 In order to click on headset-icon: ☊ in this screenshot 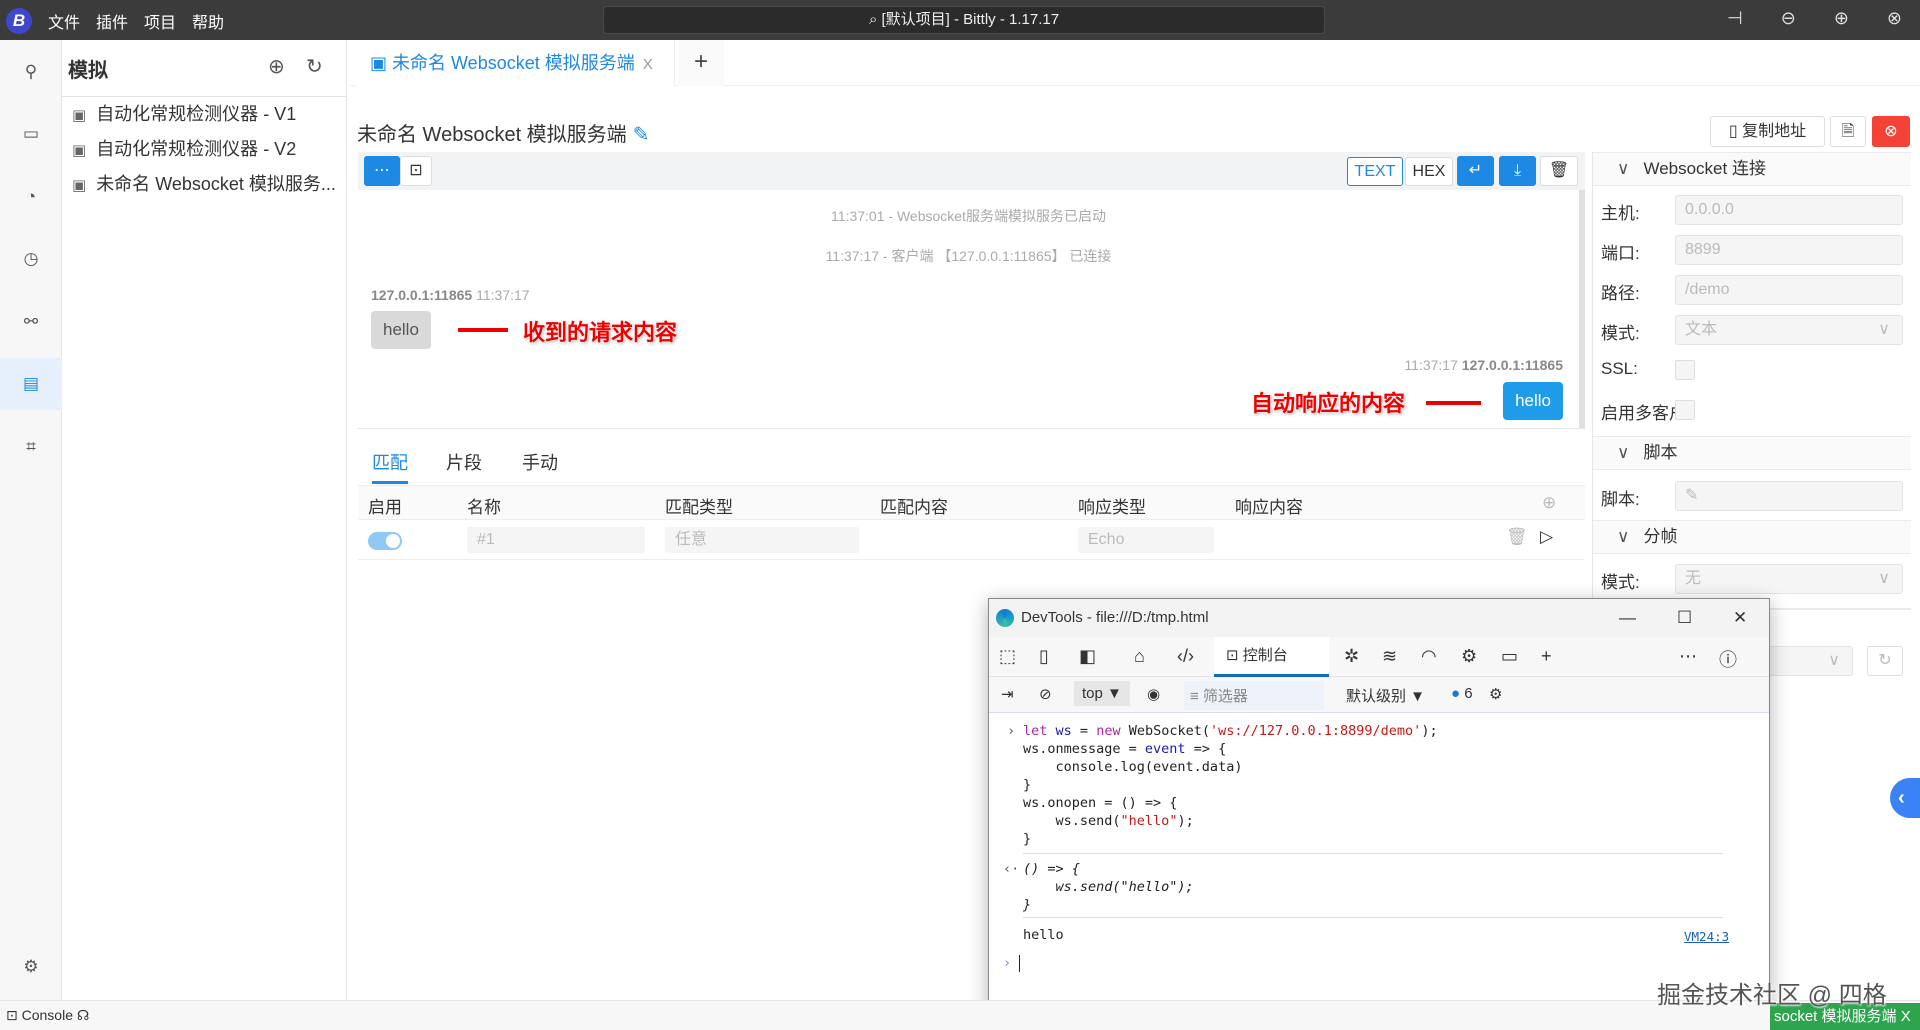, I will do `click(83, 1015)`.